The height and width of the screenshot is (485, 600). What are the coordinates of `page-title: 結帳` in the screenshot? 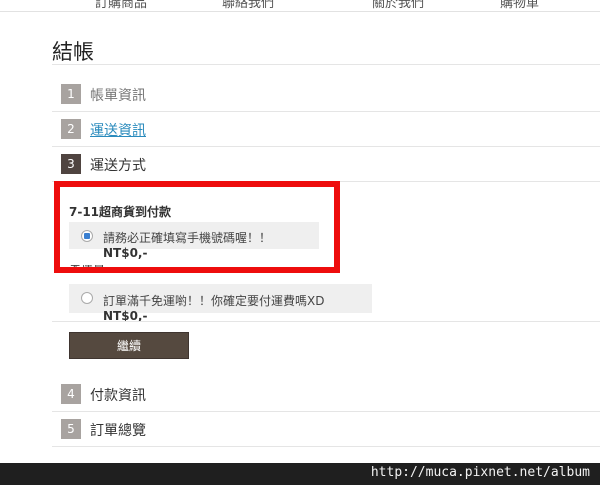 It's located at (73, 52).